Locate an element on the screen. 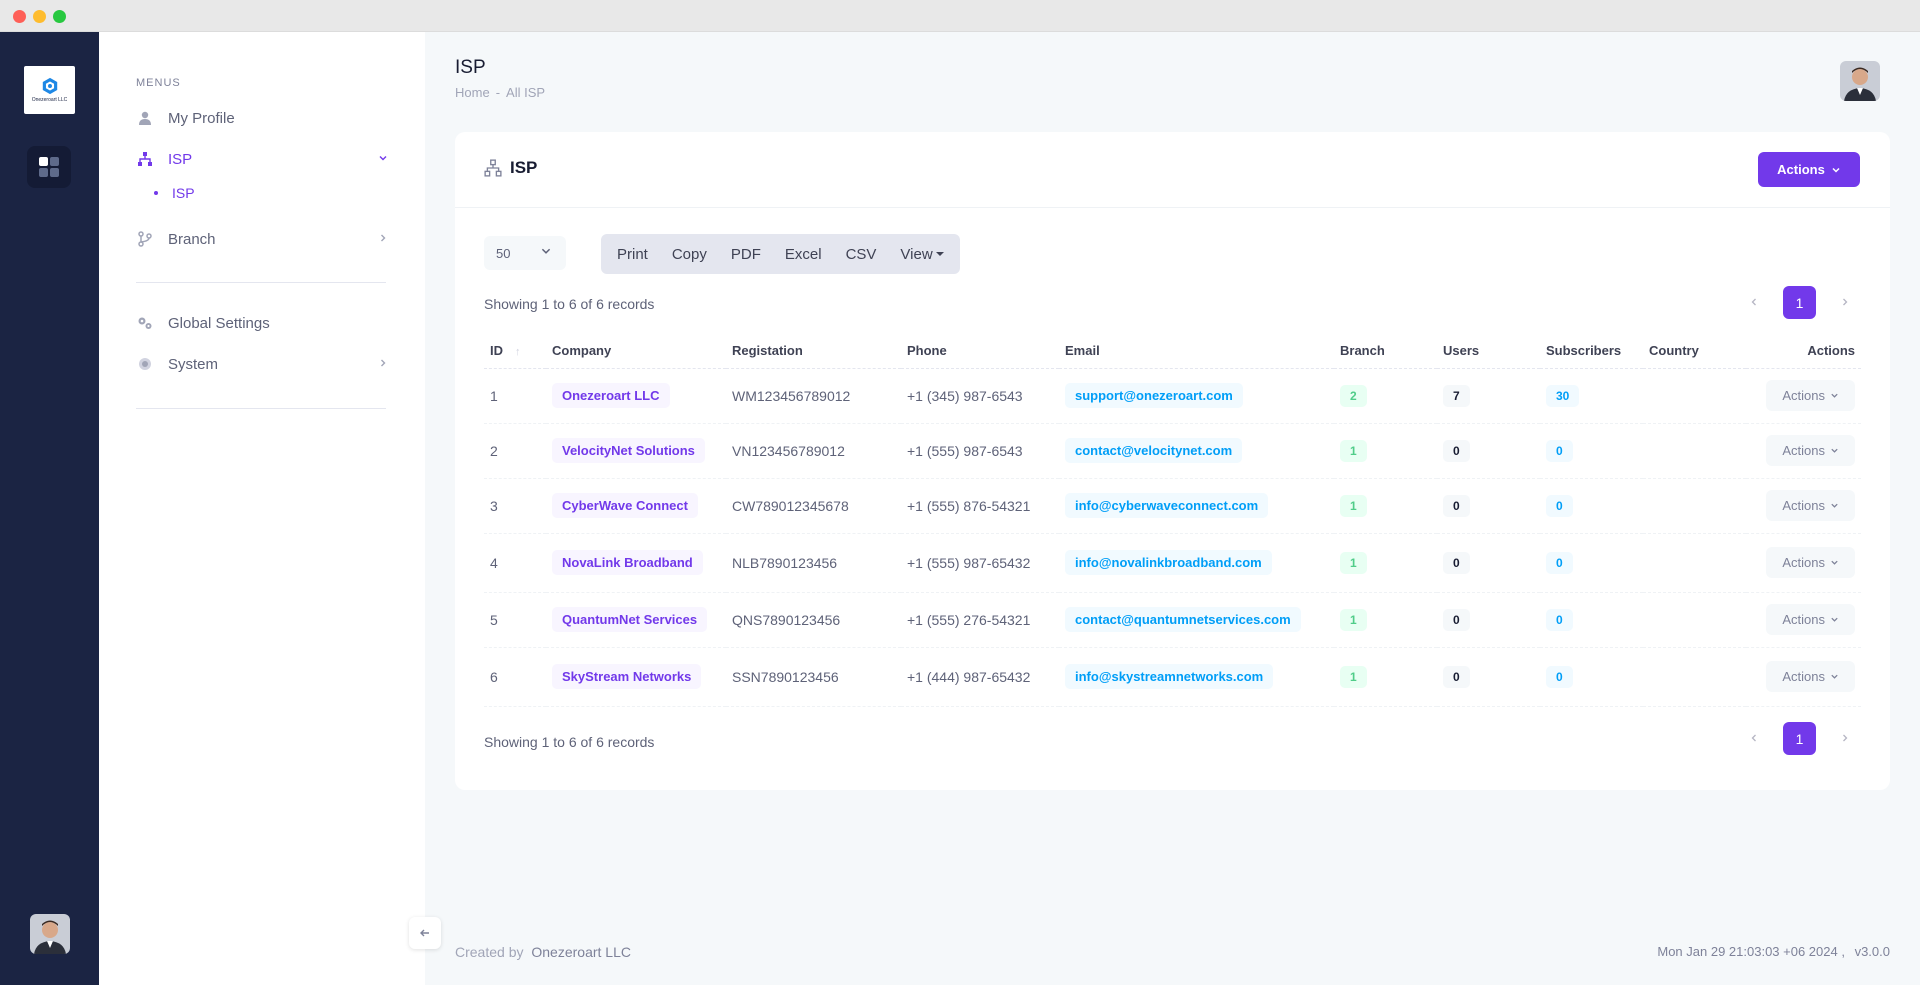 The image size is (1920, 985). bullet-icon is located at coordinates (156, 193).